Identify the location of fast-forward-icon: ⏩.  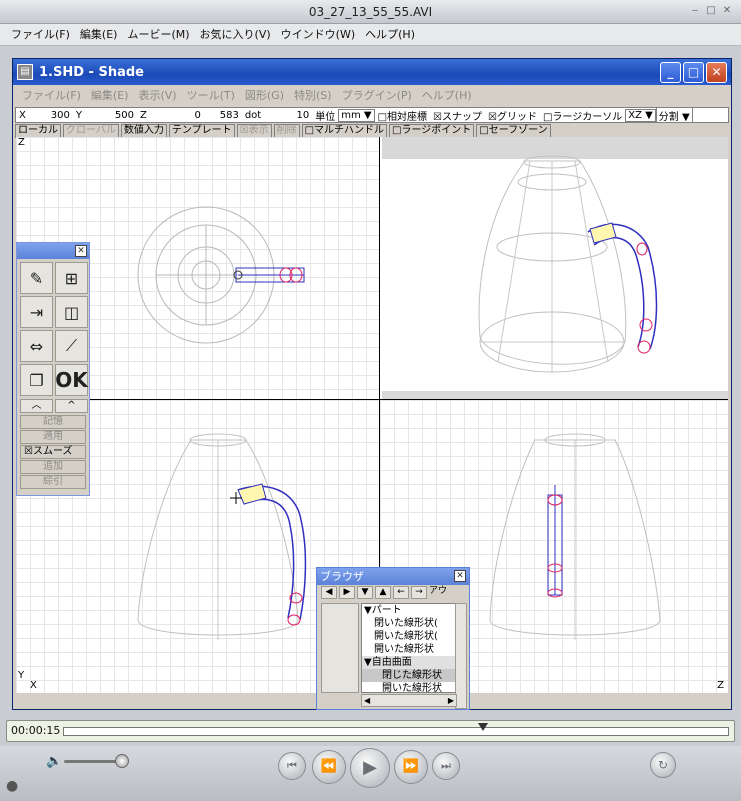
(411, 767).